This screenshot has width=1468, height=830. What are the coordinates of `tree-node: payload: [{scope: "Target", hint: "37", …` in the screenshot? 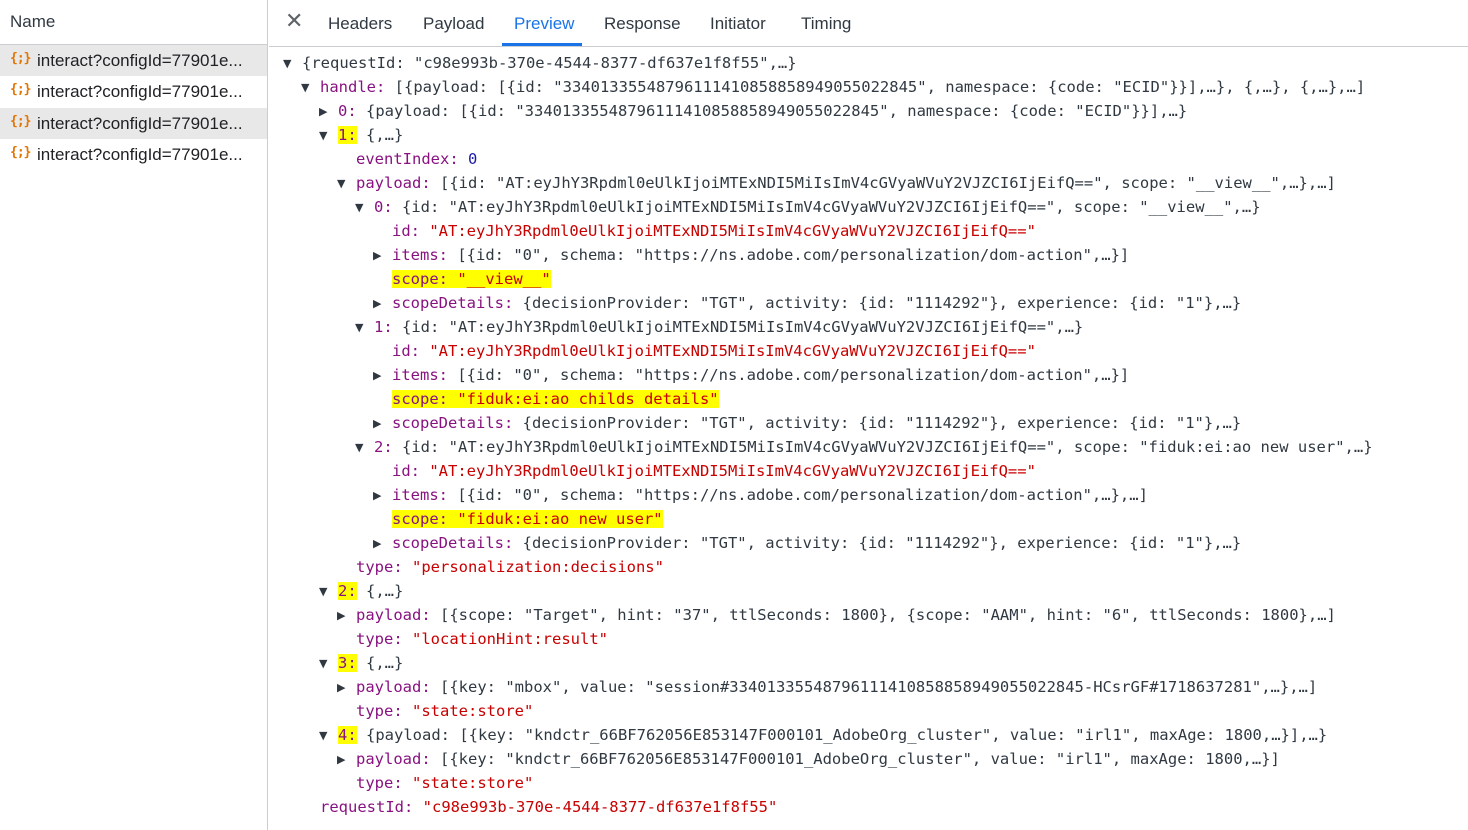 It's located at (846, 615).